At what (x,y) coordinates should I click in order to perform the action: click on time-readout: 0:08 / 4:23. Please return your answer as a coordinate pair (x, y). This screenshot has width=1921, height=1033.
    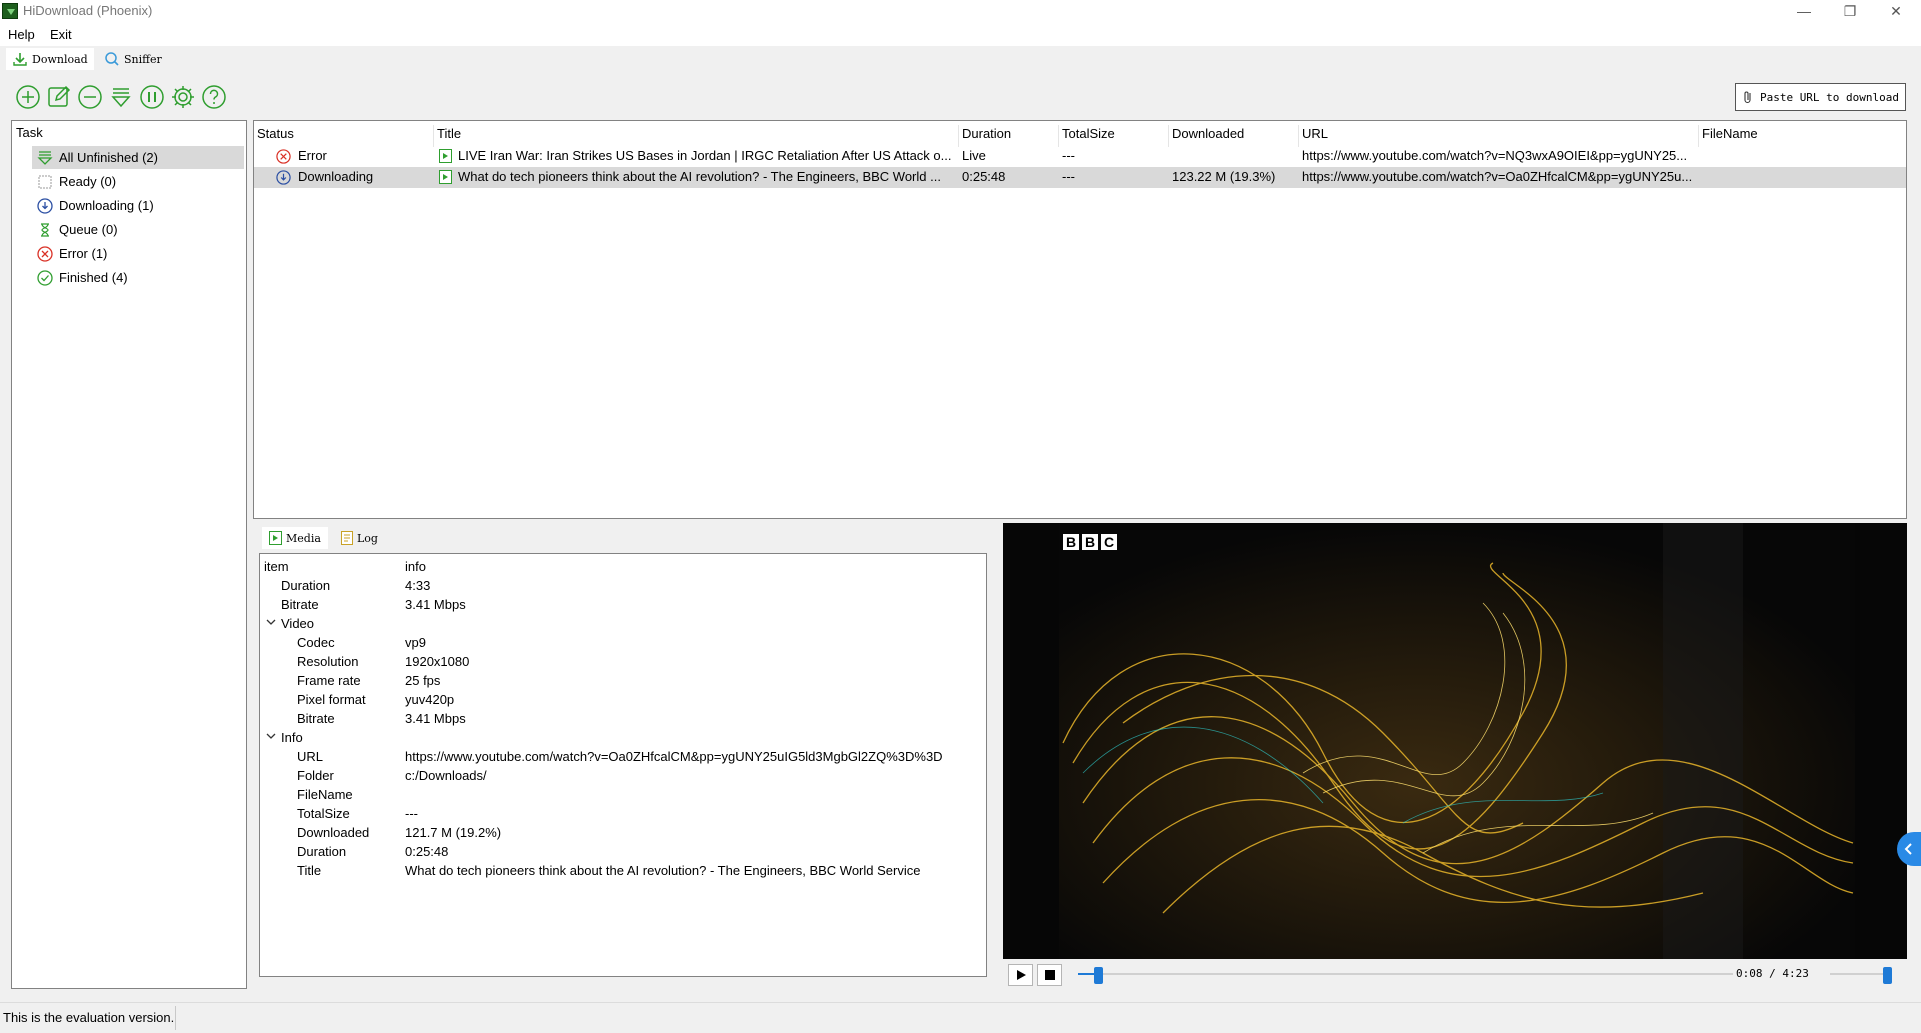
    Looking at the image, I should click on (1772, 973).